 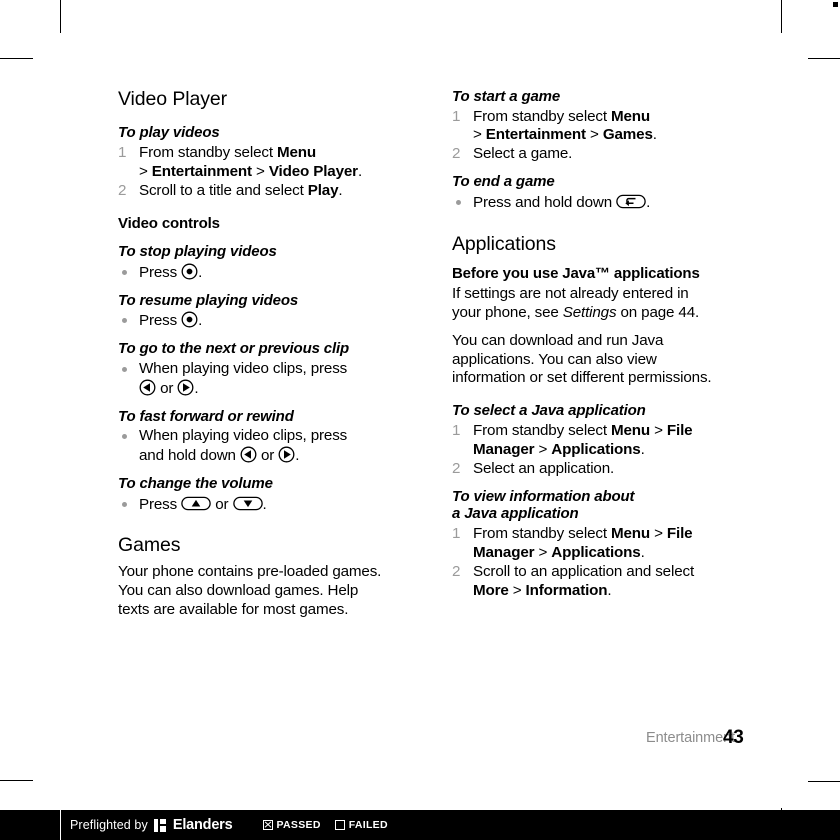 I want to click on page-title-applications: Applications, so click(x=504, y=243).